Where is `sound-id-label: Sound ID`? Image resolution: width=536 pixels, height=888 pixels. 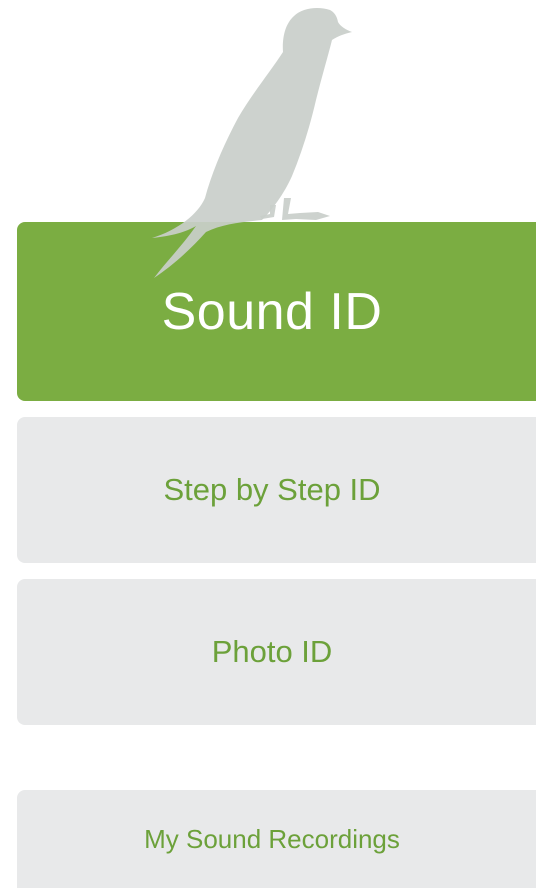
sound-id-label: Sound ID is located at coordinates (272, 311).